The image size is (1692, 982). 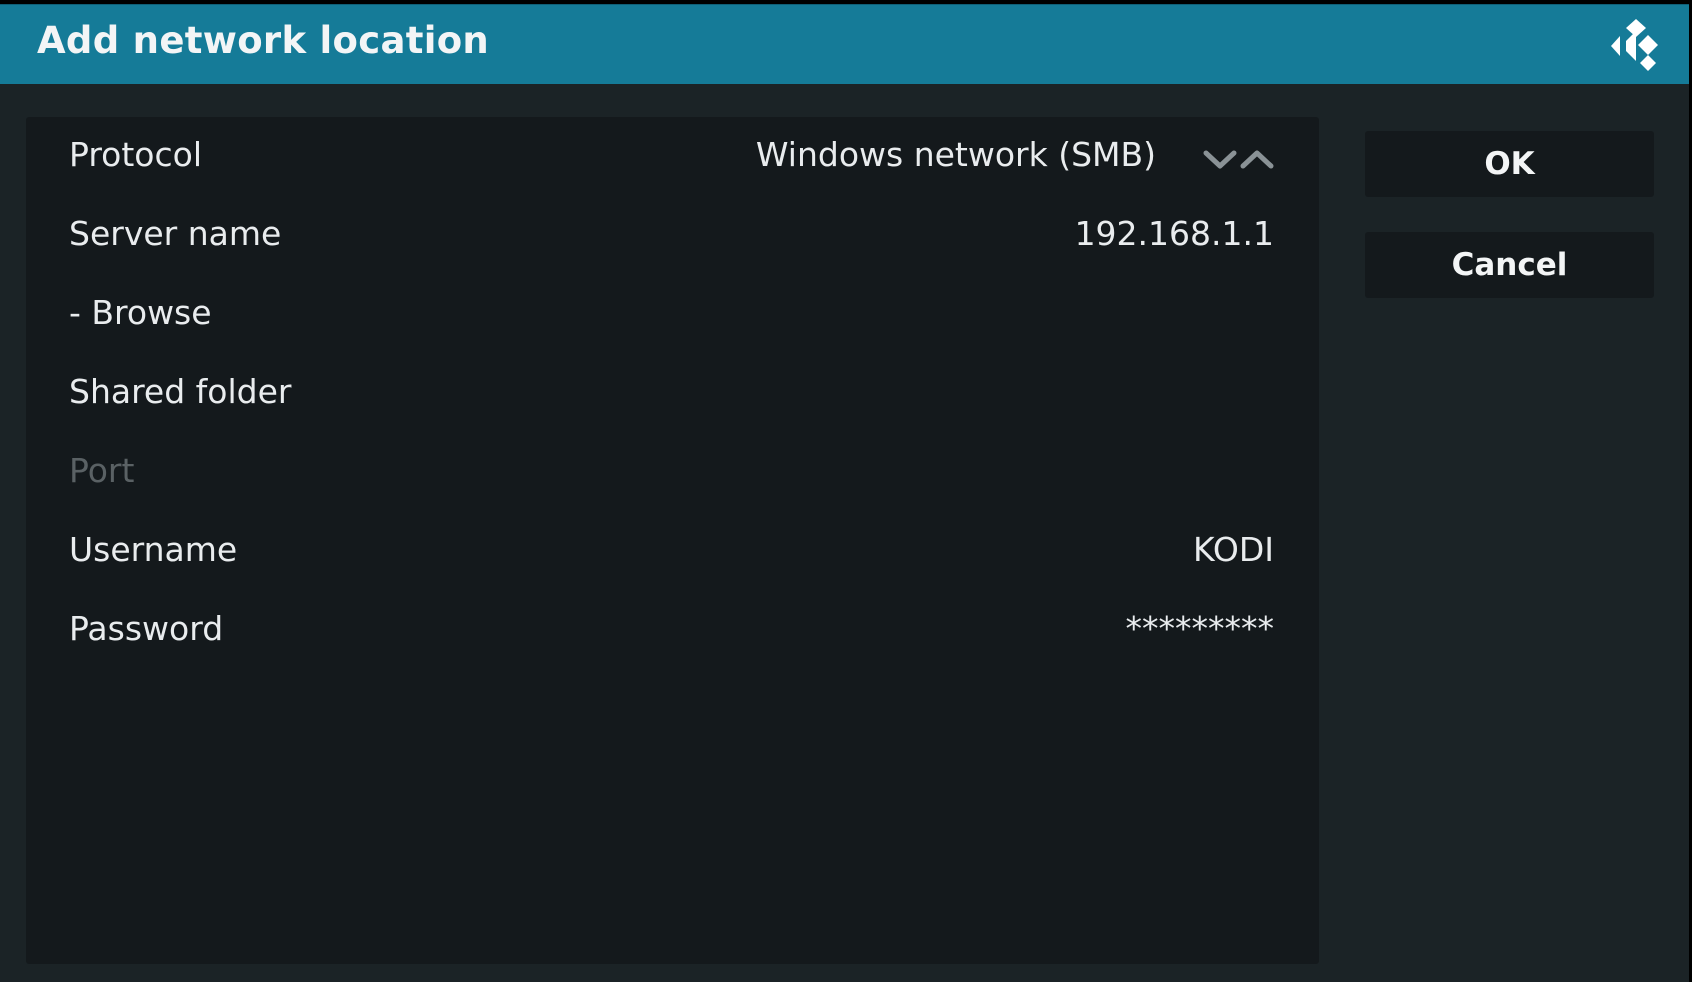 I want to click on port-label: Port, so click(x=102, y=470).